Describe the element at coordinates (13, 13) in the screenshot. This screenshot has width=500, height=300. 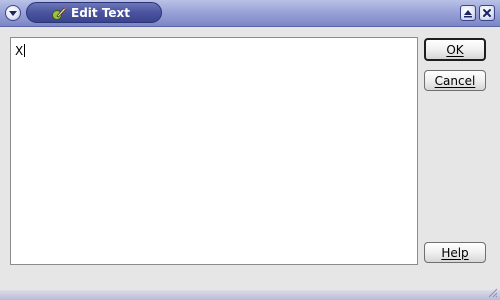
I see `chevron-down-icon` at that location.